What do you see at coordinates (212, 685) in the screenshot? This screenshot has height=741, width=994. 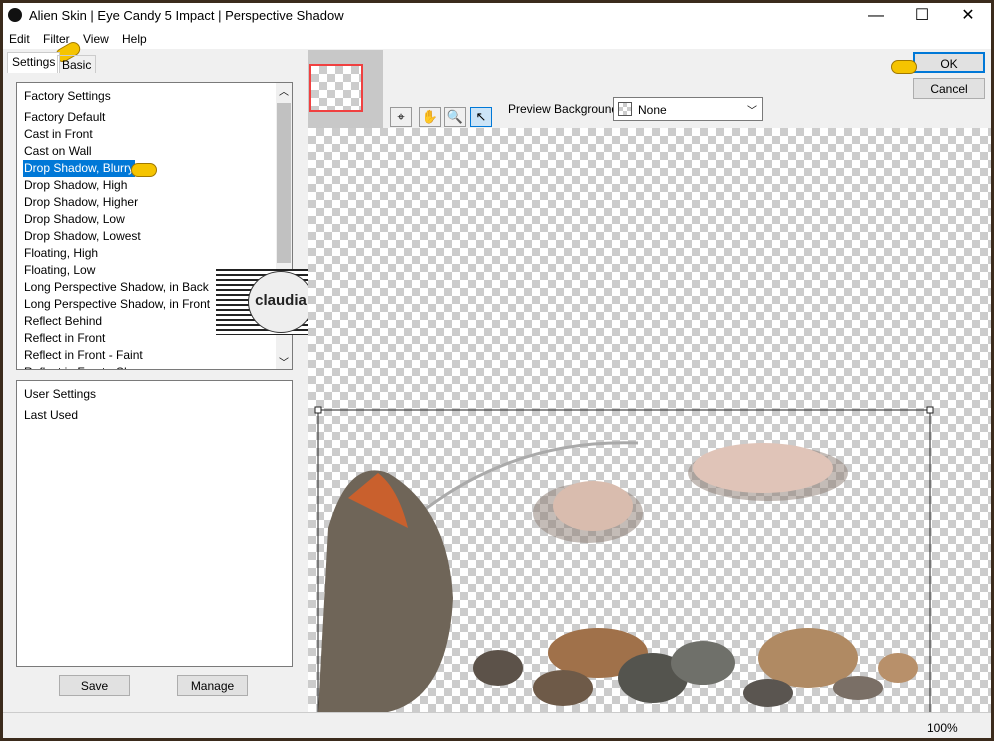 I see `manage-button: Manage` at bounding box center [212, 685].